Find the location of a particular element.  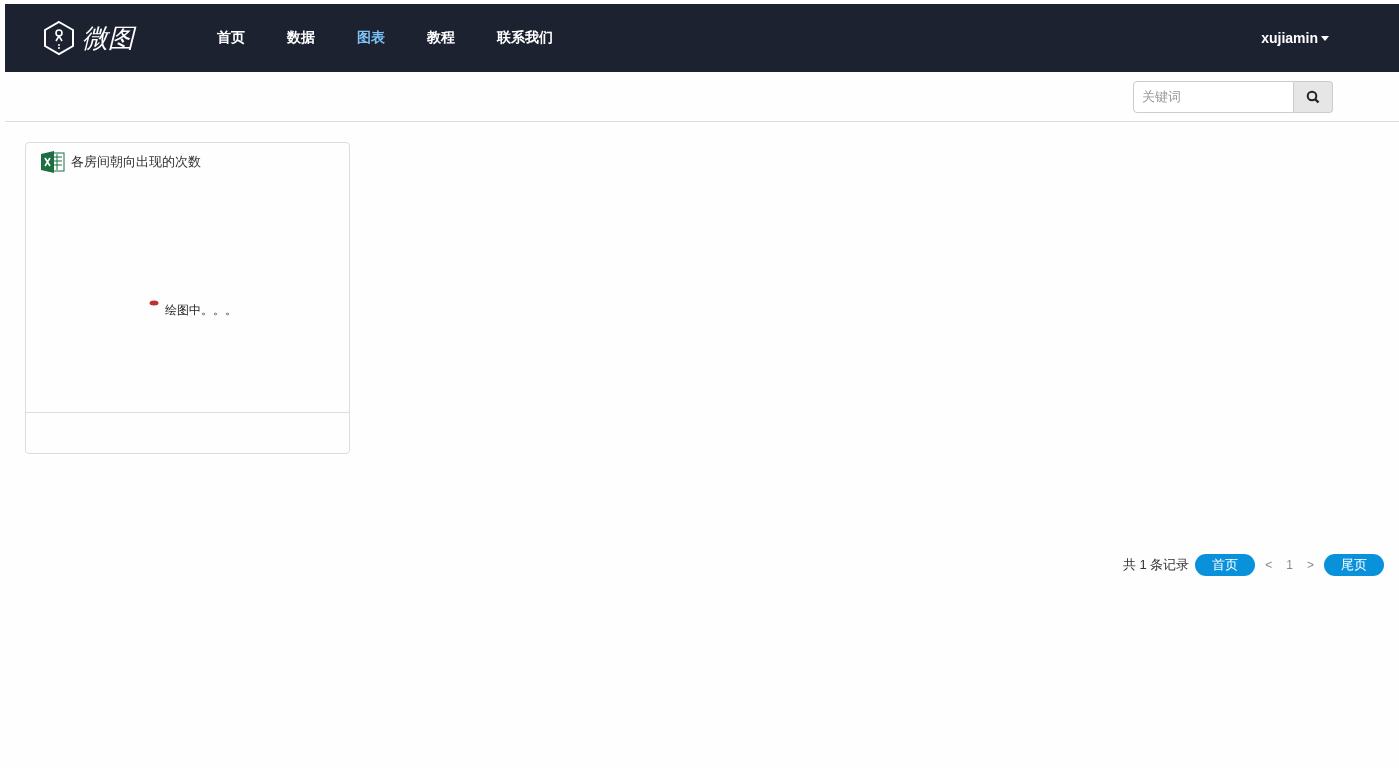

nav-link: 首页 is located at coordinates (231, 38).